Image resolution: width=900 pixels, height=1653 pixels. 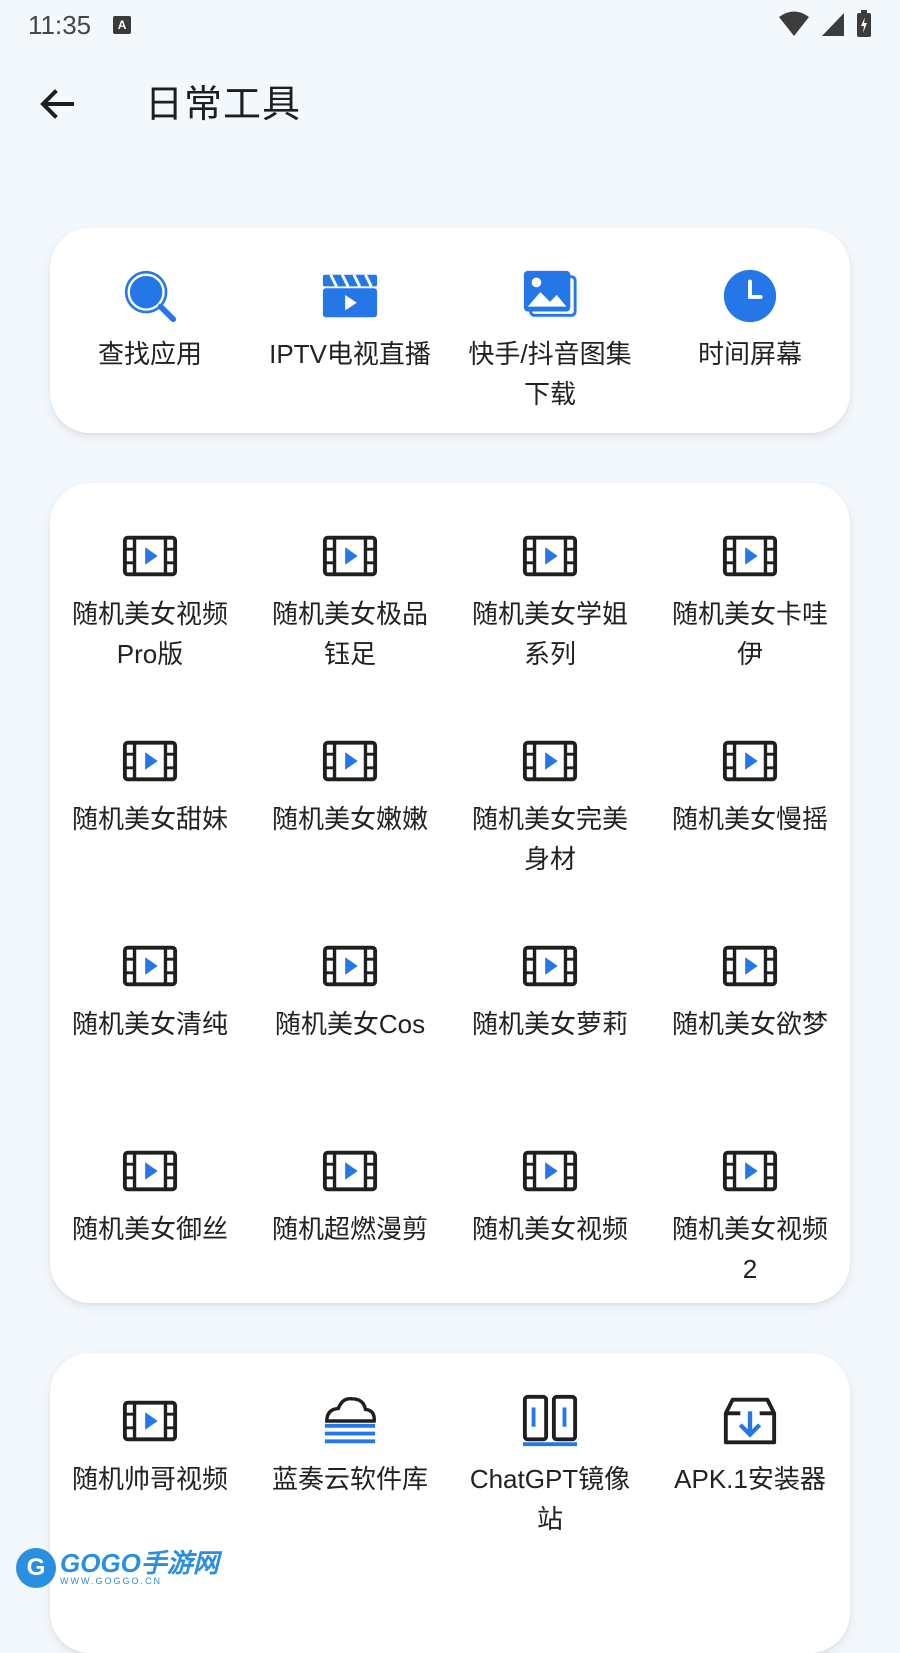 What do you see at coordinates (149, 634) in the screenshot?
I see `tool-label: 随机美女视频Pro版` at bounding box center [149, 634].